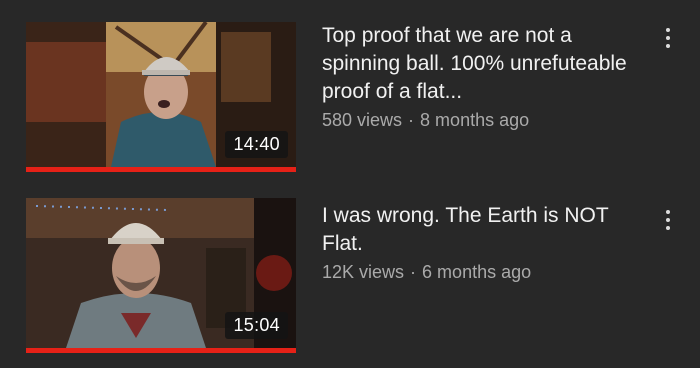  What do you see at coordinates (477, 272) in the screenshot?
I see `upload-age: 6 months ago` at bounding box center [477, 272].